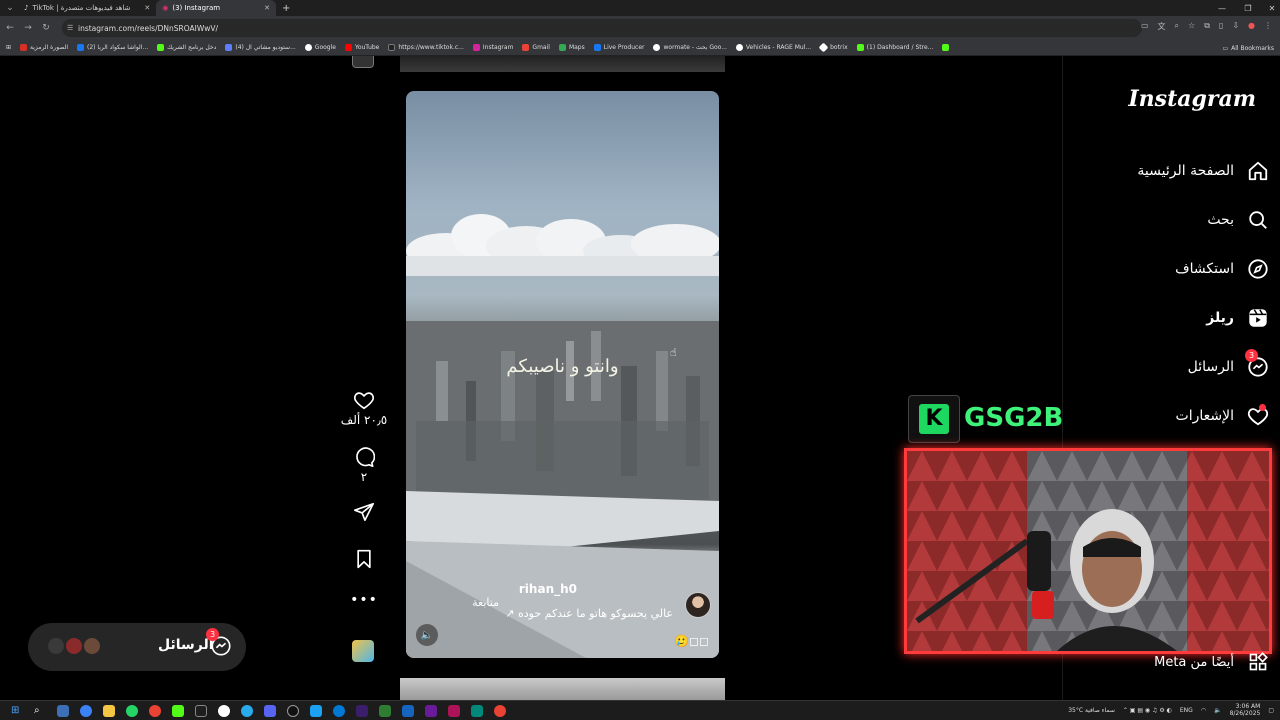  Describe the element at coordinates (44, 47) in the screenshot. I see `bookmark-item: الصورة الرمزية` at that location.